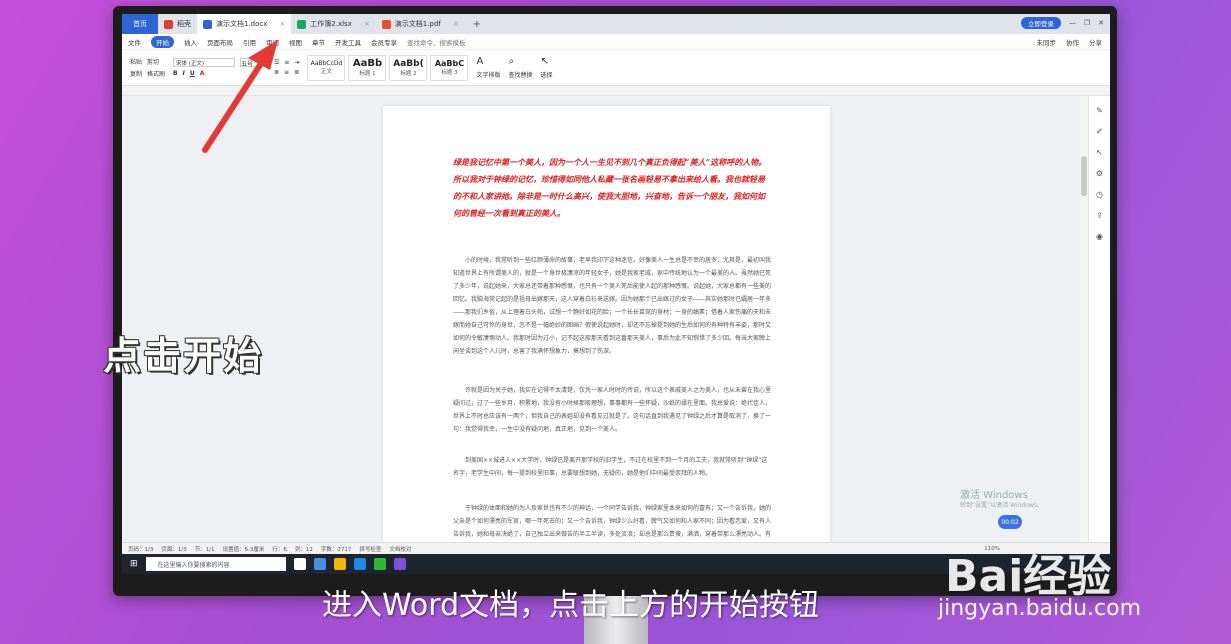  Describe the element at coordinates (571, 605) in the screenshot. I see `subtitle: 进入Word文档，点击上方的开始按钮` at that location.